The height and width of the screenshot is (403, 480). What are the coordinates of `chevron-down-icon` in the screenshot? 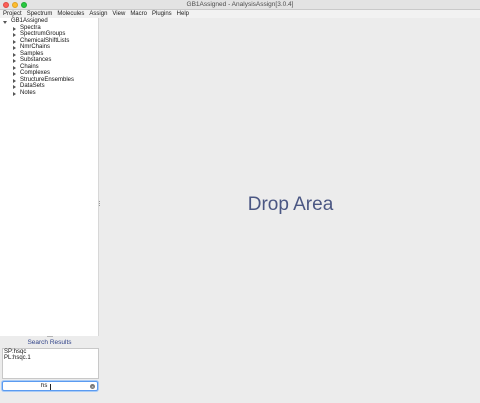 It's located at (5, 22).